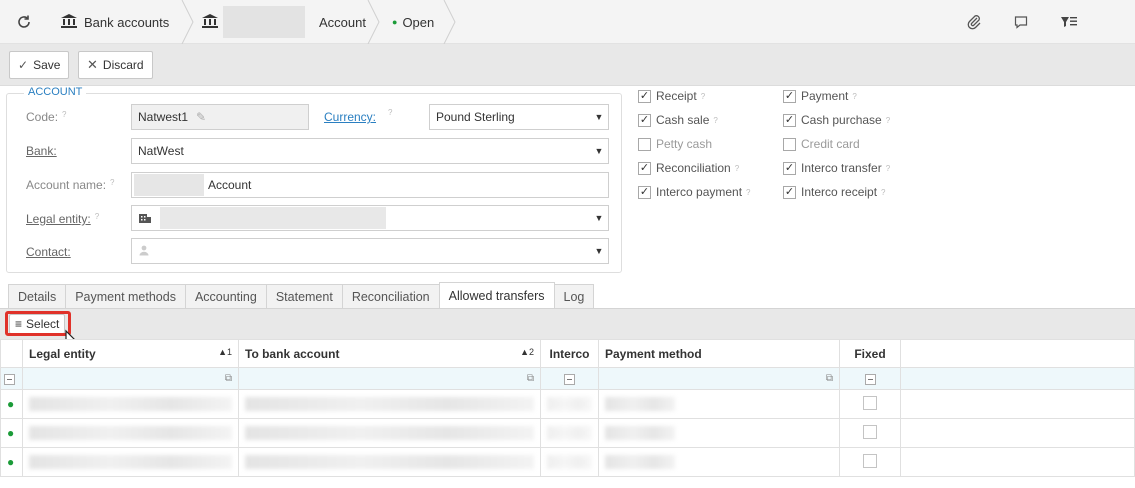 The height and width of the screenshot is (488, 1135). I want to click on breadcrumb-separator, so click(187, 22).